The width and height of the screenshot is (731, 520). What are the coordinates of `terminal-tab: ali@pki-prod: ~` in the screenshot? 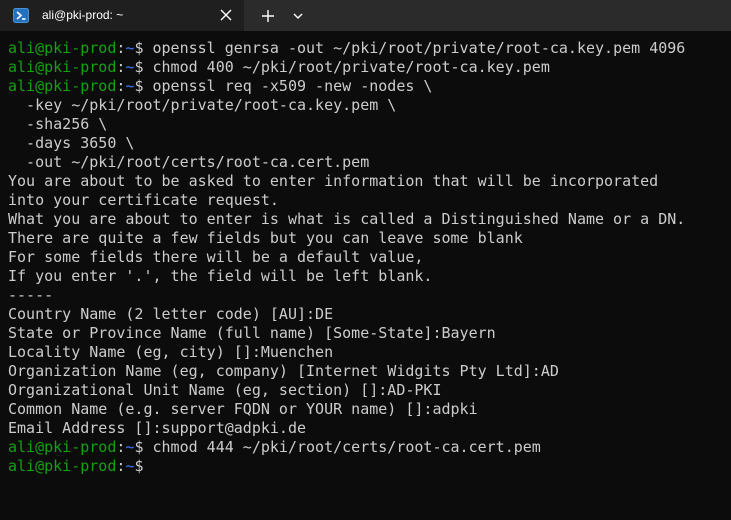 It's located at (122, 15).